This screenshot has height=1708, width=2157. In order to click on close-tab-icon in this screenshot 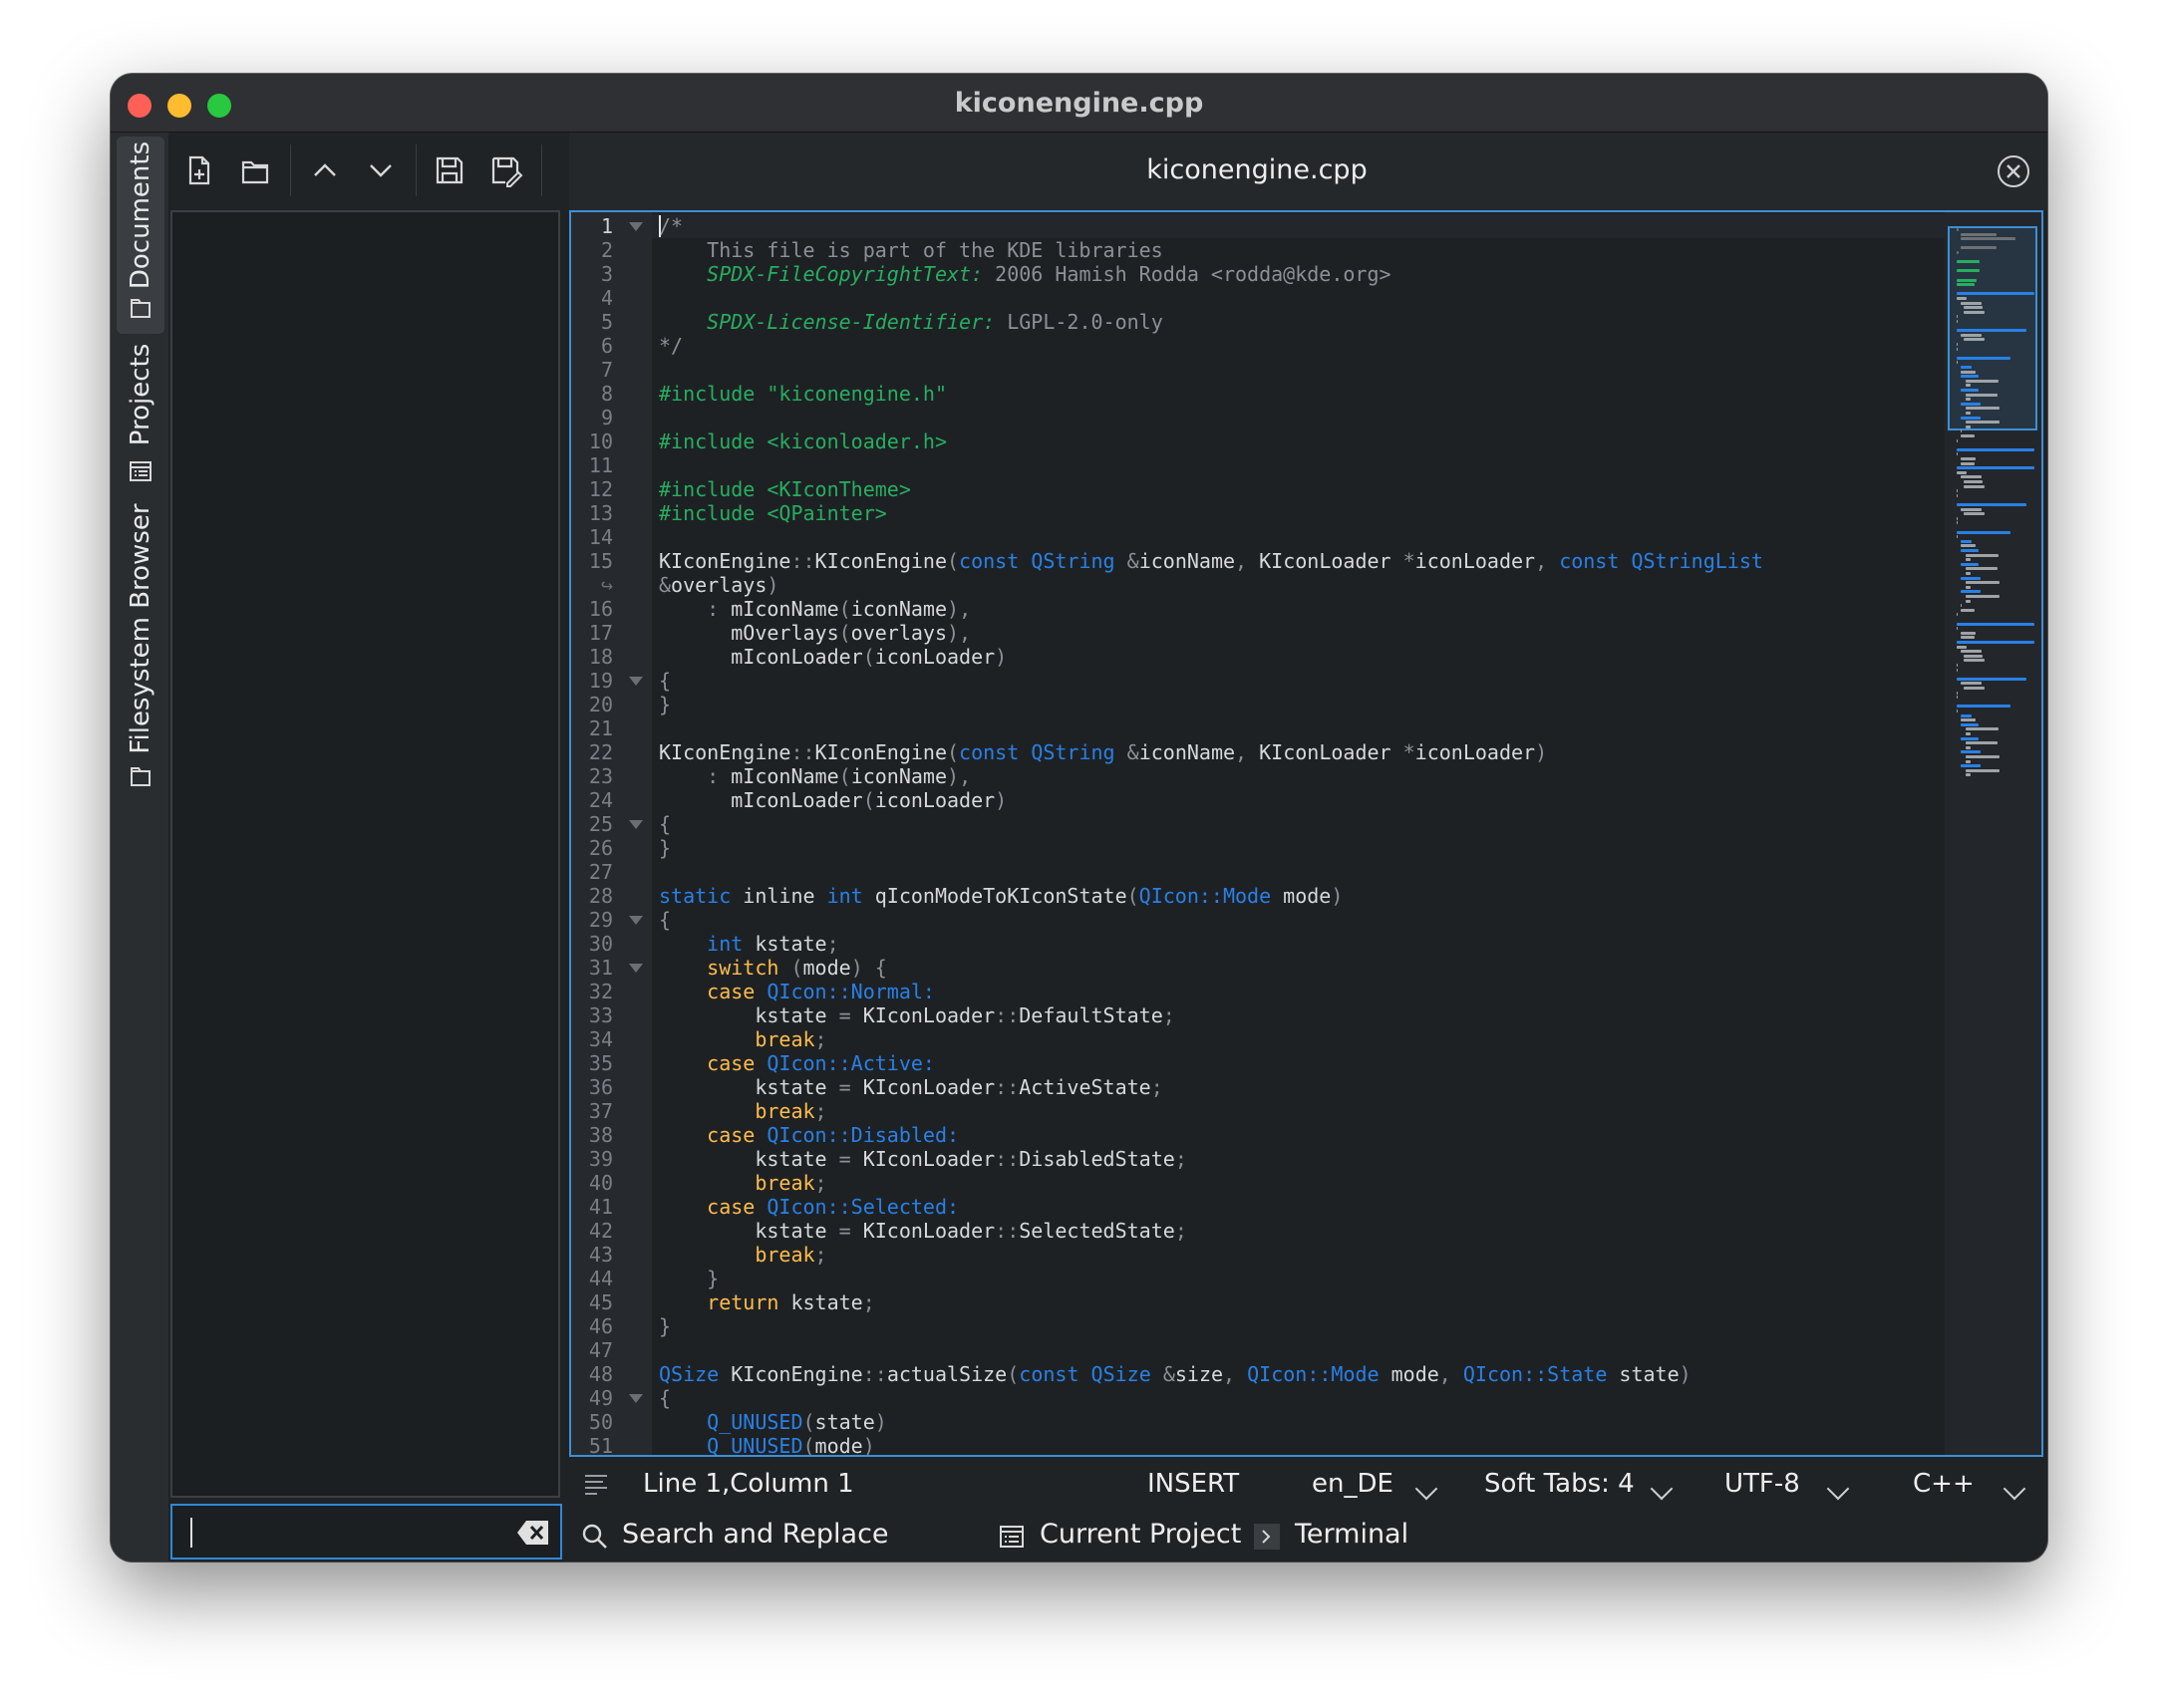, I will do `click(2013, 171)`.